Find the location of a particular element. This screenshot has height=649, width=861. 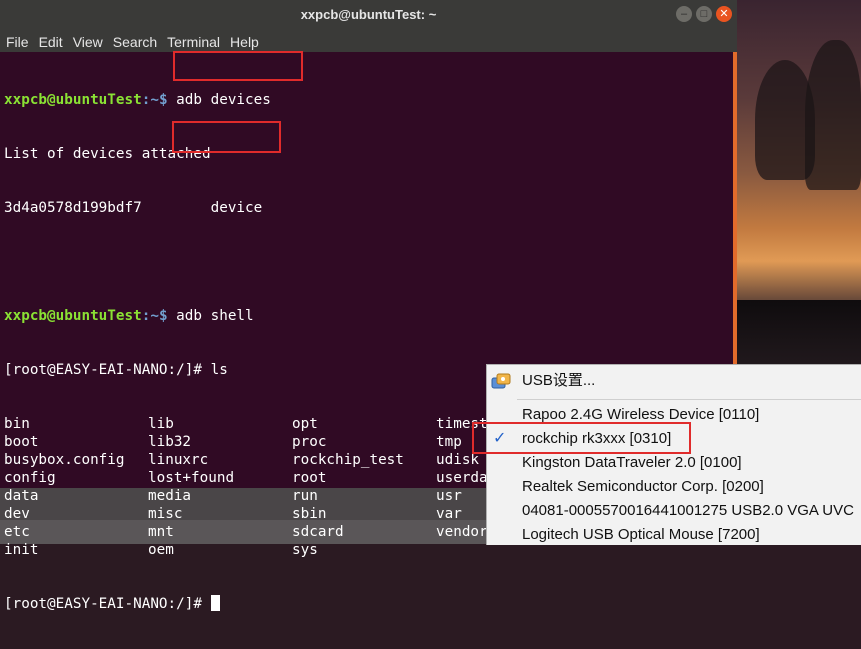

usb-device-item: 04081-0005570016441001275 USB2.0 VGA UVC is located at coordinates (674, 511).